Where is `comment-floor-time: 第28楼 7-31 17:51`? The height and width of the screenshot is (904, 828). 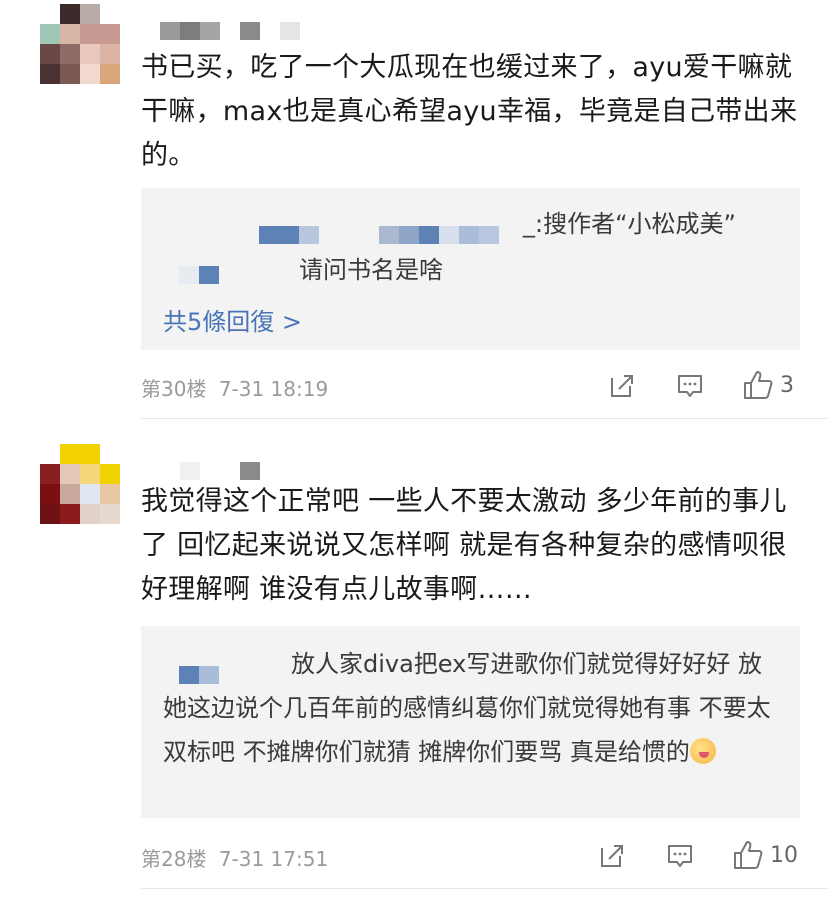 comment-floor-time: 第28楼 7-31 17:51 is located at coordinates (234, 857).